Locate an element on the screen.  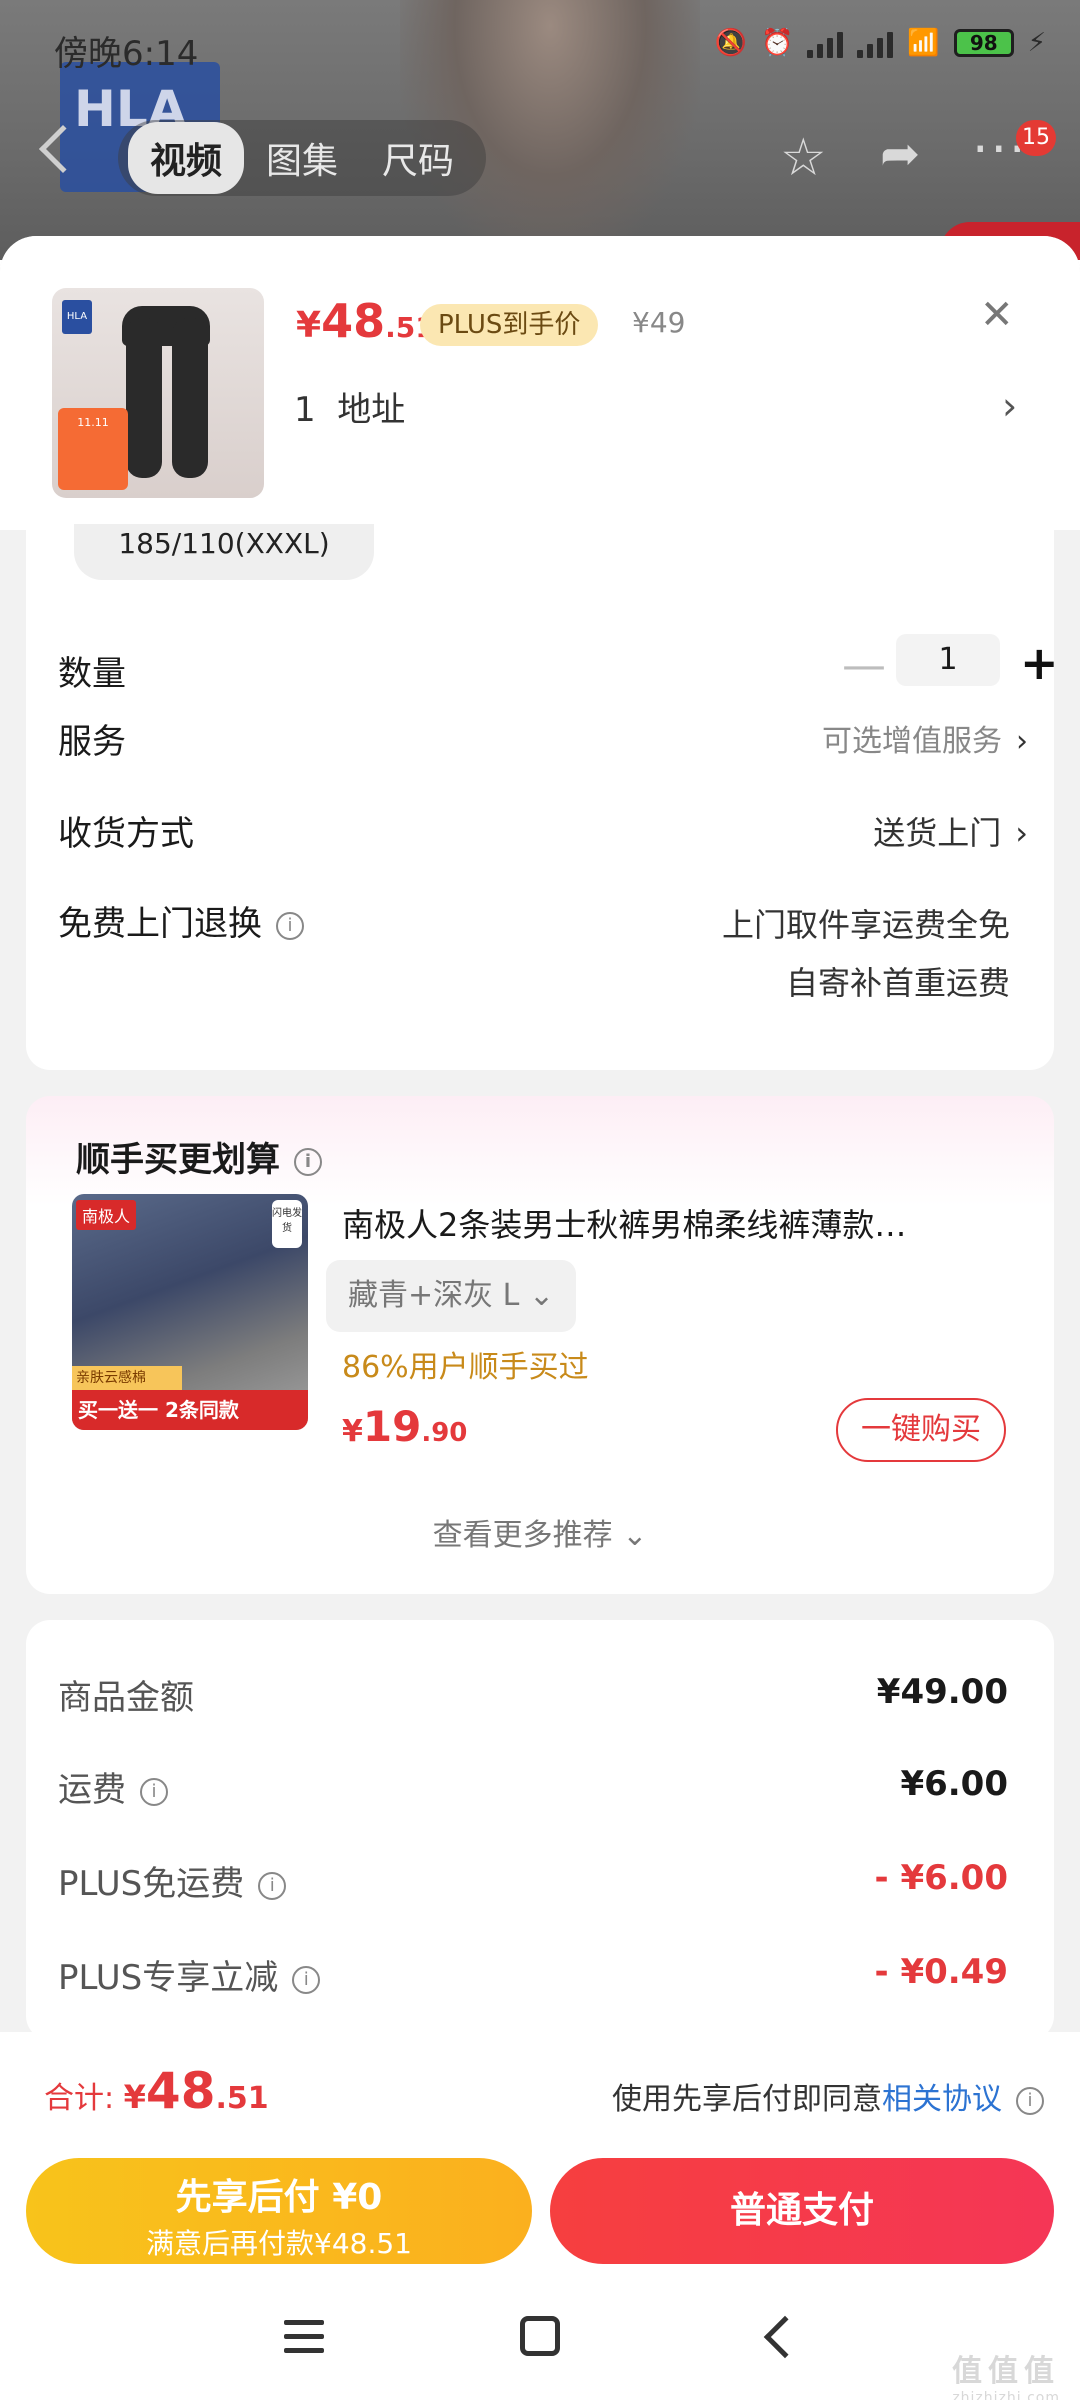
alarm-icon: ⏰ is located at coordinates (777, 43).